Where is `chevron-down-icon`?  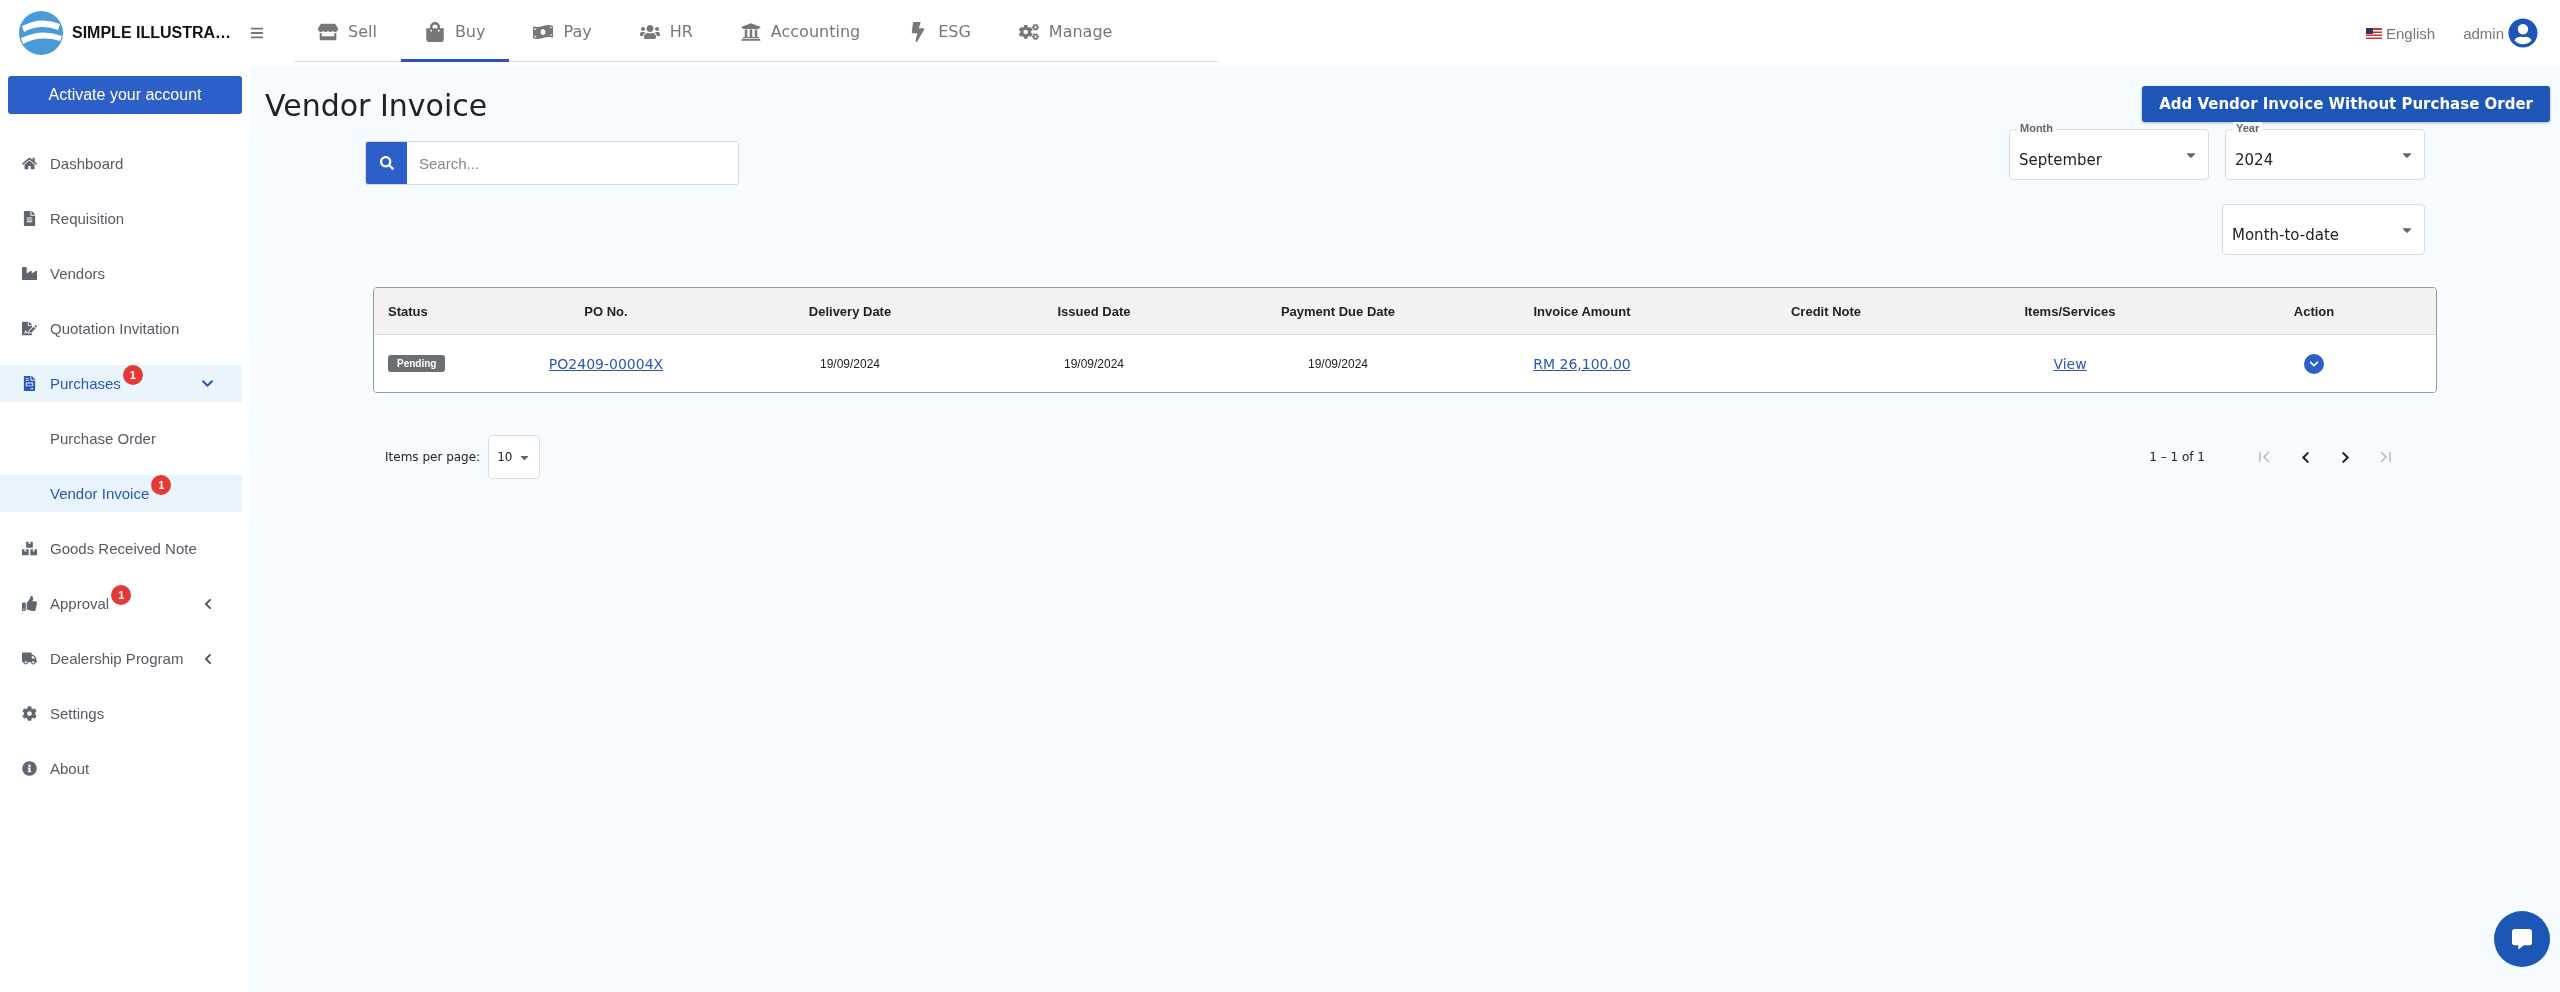 chevron-down-icon is located at coordinates (2314, 363).